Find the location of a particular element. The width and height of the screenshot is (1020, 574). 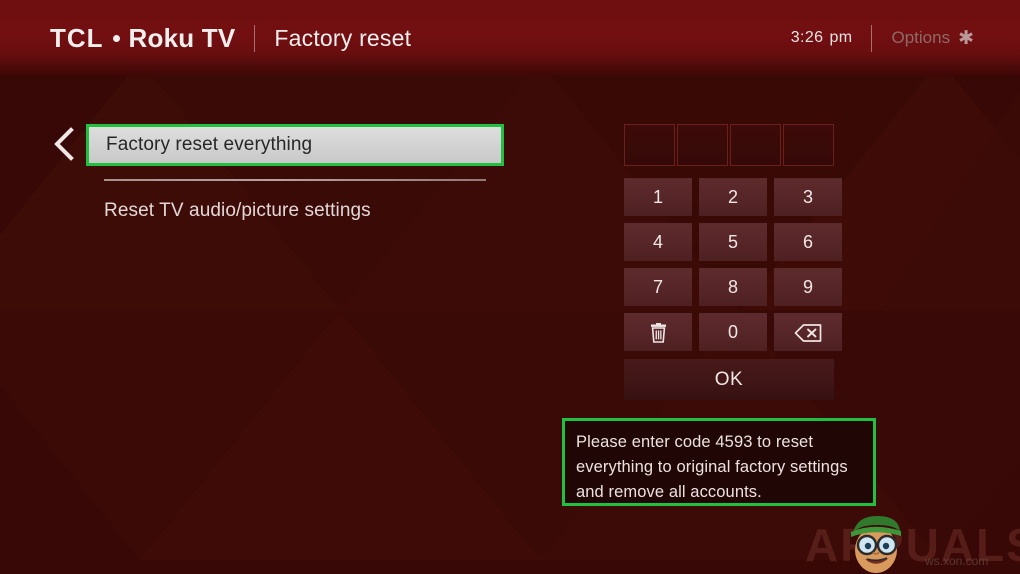

key-4: 4 is located at coordinates (658, 242).